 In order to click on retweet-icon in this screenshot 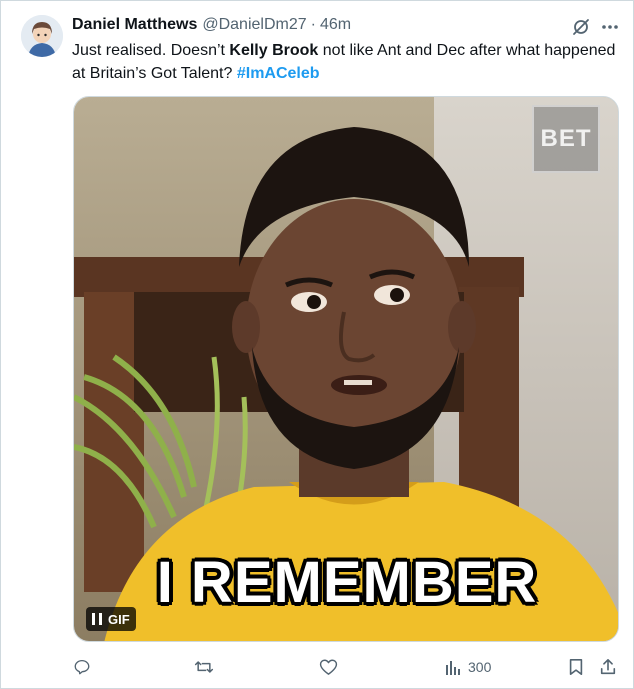, I will do `click(204, 667)`.